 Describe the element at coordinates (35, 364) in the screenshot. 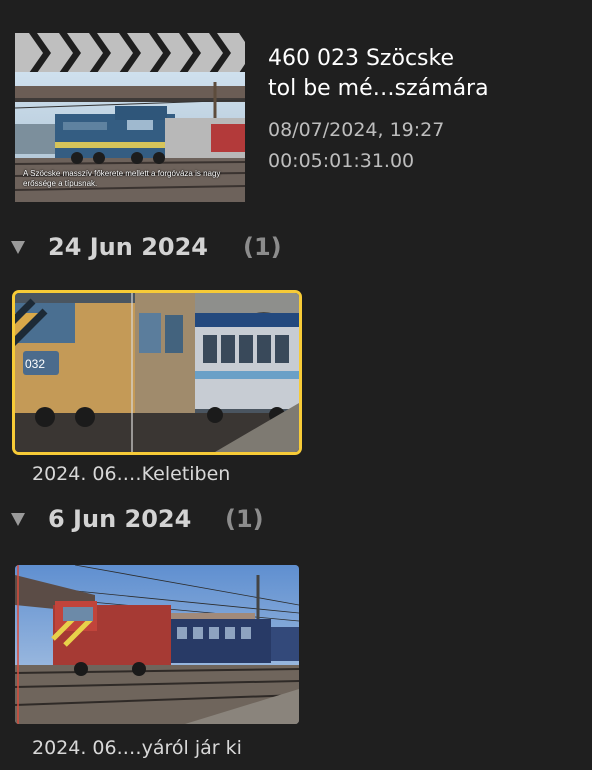

I see `loco-number-plate: 032` at that location.